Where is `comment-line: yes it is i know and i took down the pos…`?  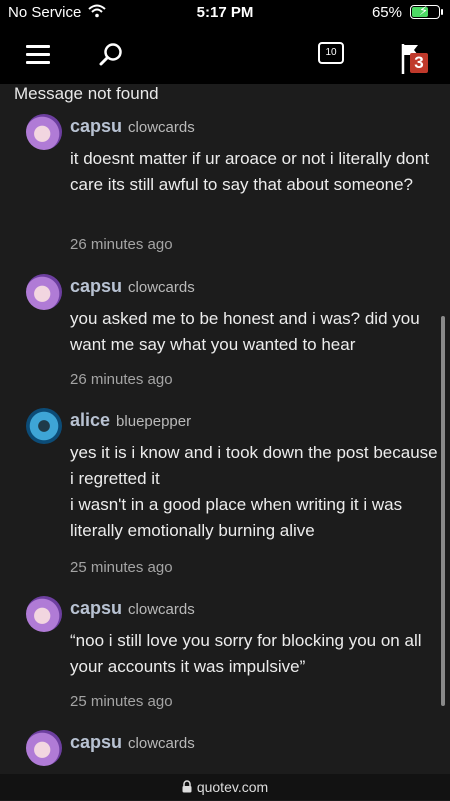 comment-line: yes it is i know and i took down the pos… is located at coordinates (254, 465).